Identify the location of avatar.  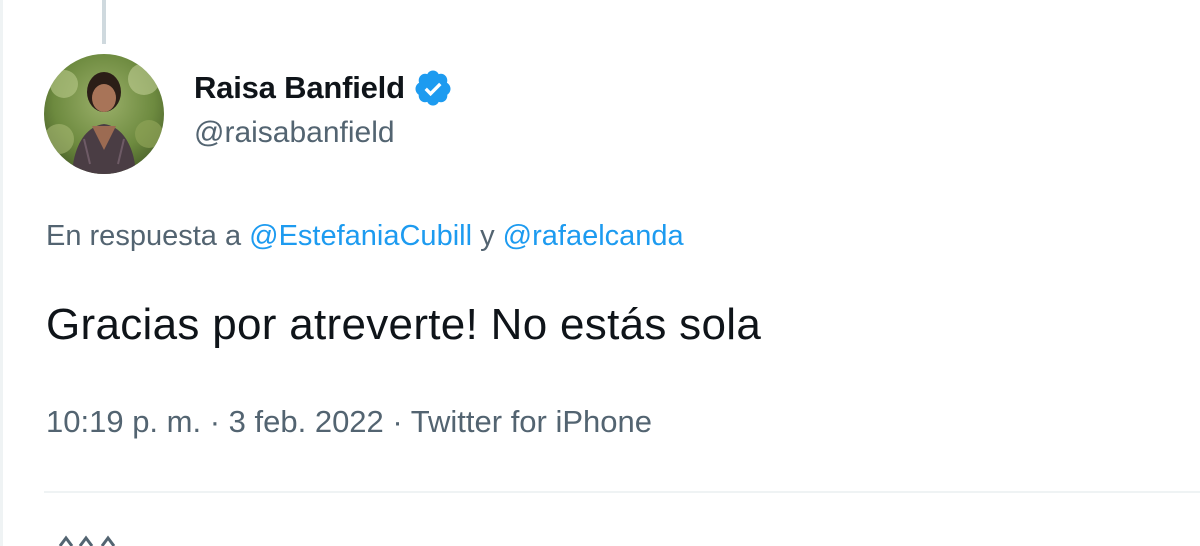
(104, 114).